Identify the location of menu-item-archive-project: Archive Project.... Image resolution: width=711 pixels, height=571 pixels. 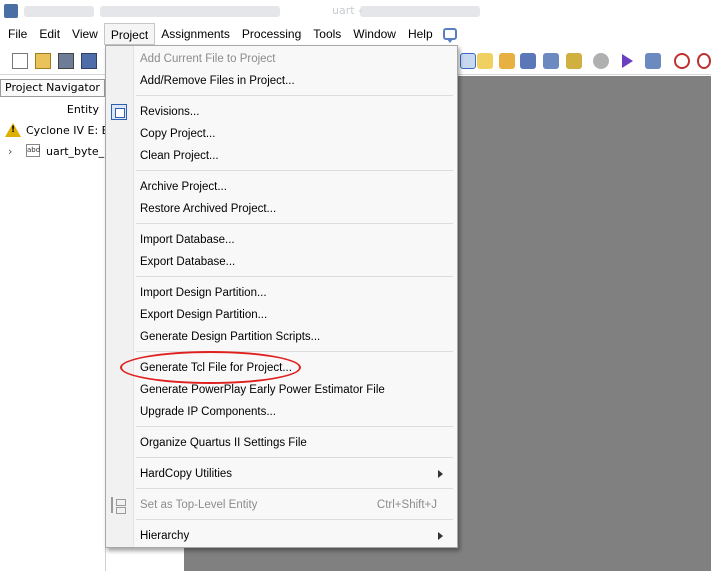
(281, 187).